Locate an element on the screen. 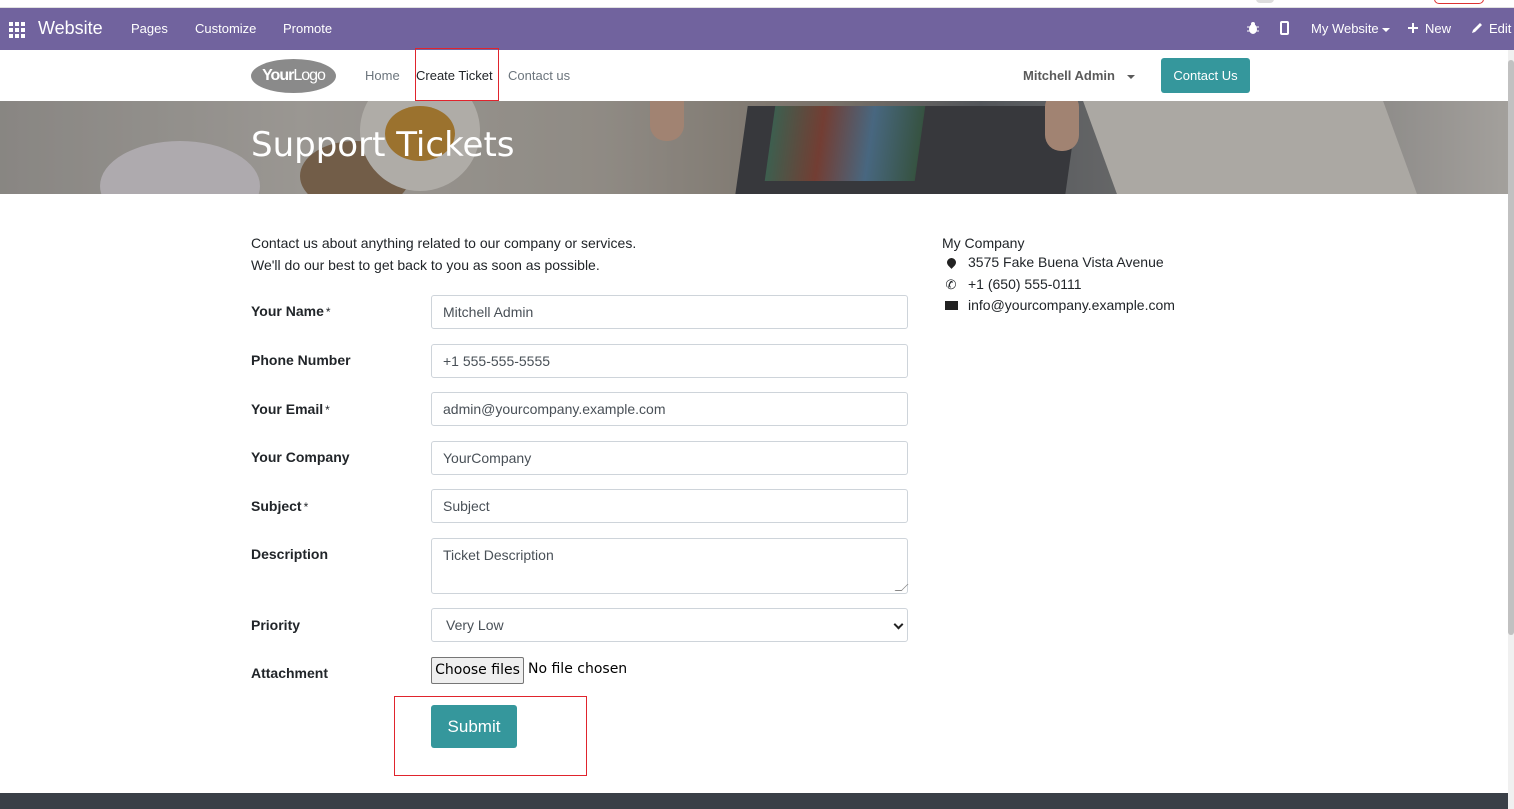  page-banner: Support Tickets is located at coordinates (754, 147).